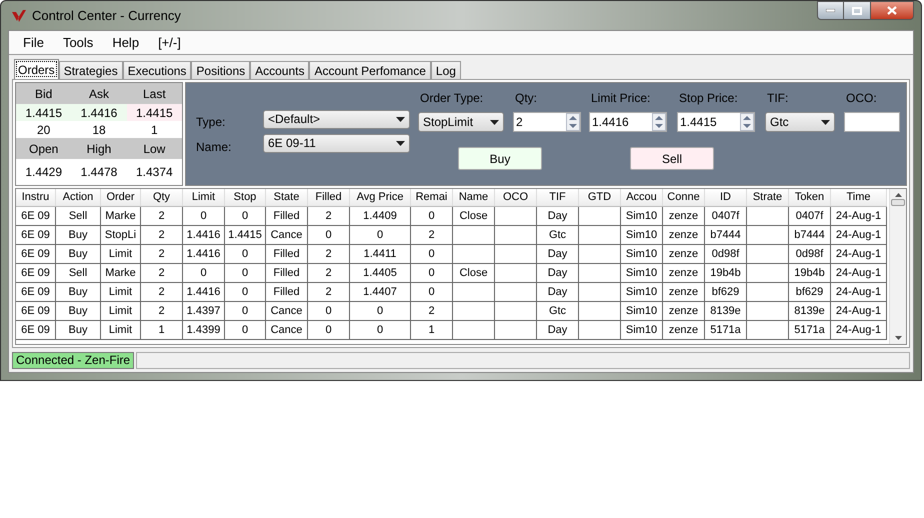 The width and height of the screenshot is (924, 518). Describe the element at coordinates (162, 197) in the screenshot. I see `column-header: Qty` at that location.